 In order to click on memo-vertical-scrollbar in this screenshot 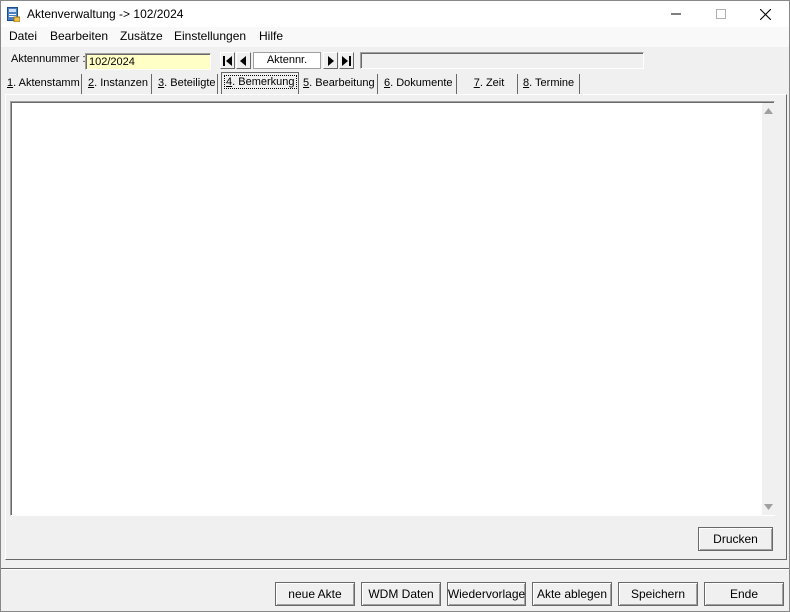, I will do `click(768, 309)`.